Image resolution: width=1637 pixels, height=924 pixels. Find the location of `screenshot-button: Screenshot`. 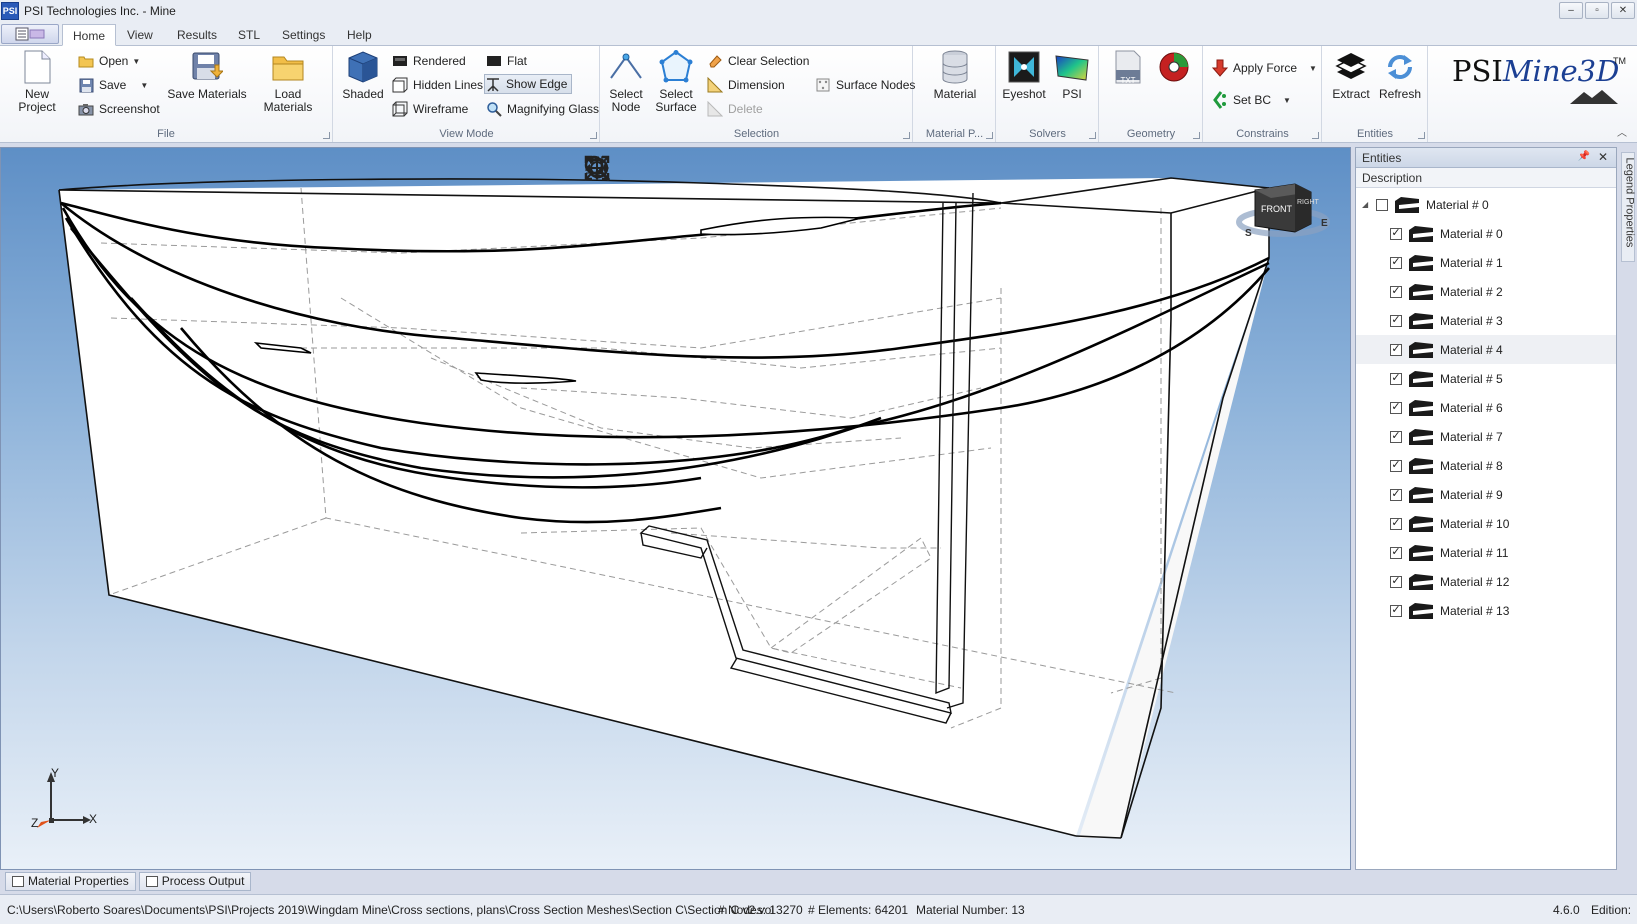

screenshot-button: Screenshot is located at coordinates (119, 109).